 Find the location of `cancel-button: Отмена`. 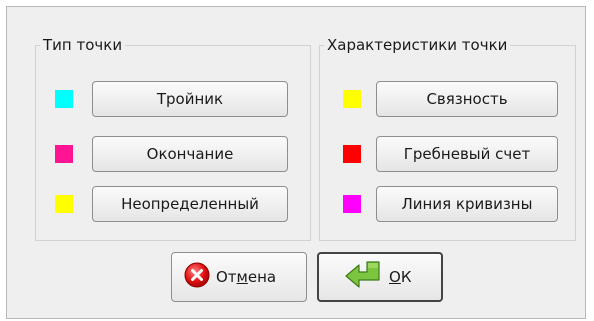

cancel-button: Отмена is located at coordinates (239, 277).